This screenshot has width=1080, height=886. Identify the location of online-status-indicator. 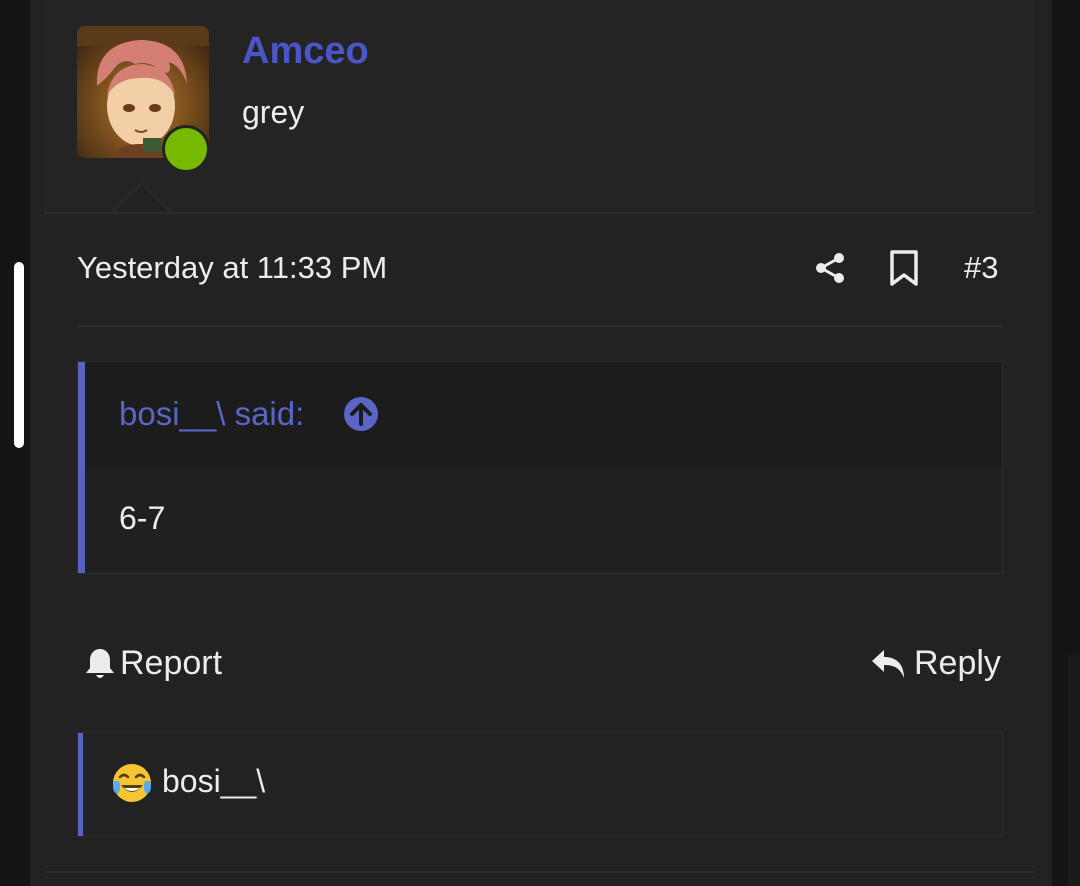
(186, 149).